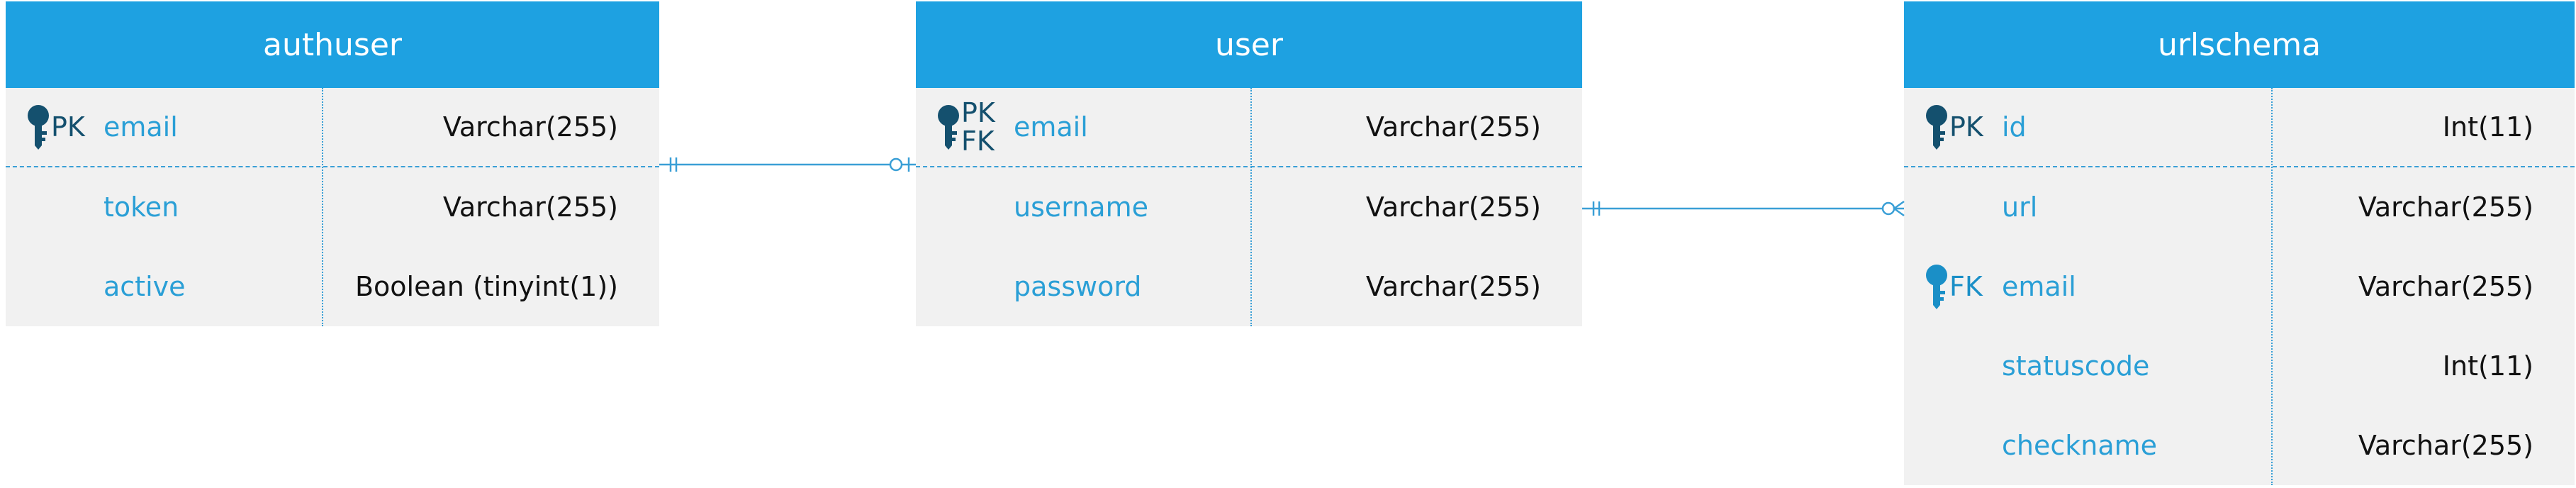 The width and height of the screenshot is (2576, 488). What do you see at coordinates (1744, 209) in the screenshot?
I see `relationship-user-urlschema` at bounding box center [1744, 209].